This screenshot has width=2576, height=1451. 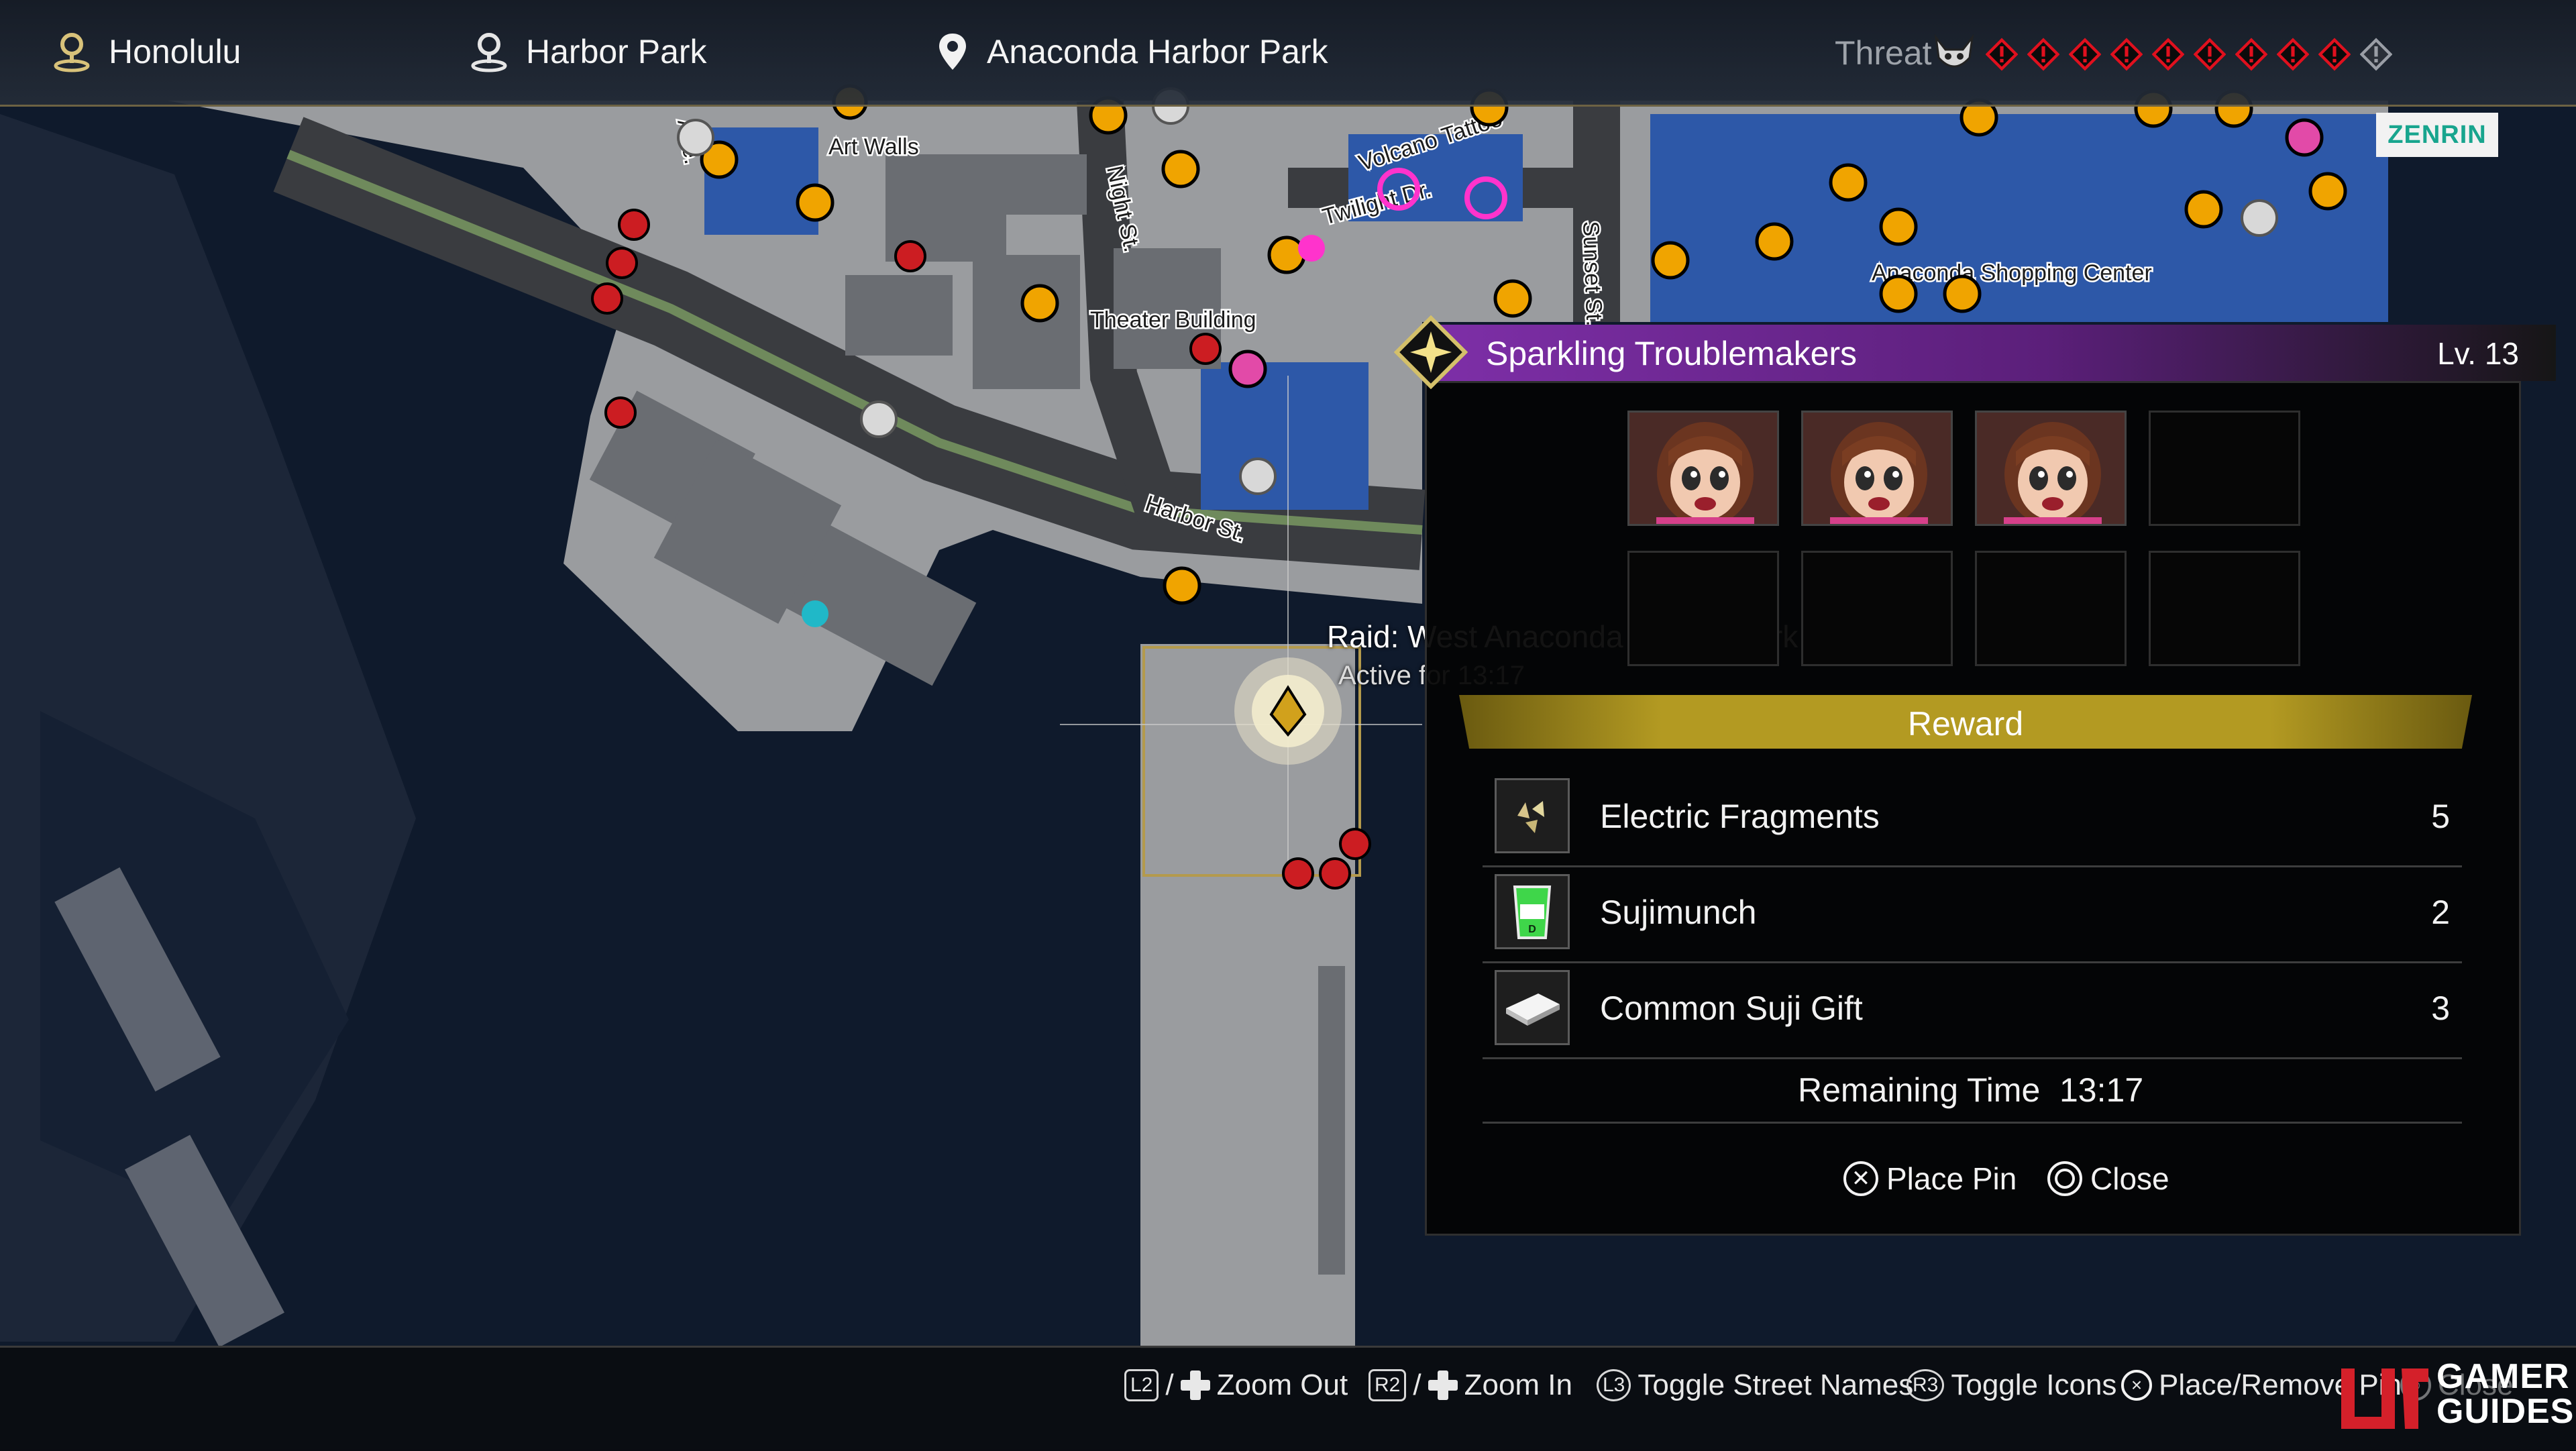 I want to click on reward-header: Reward, so click(x=1965, y=722).